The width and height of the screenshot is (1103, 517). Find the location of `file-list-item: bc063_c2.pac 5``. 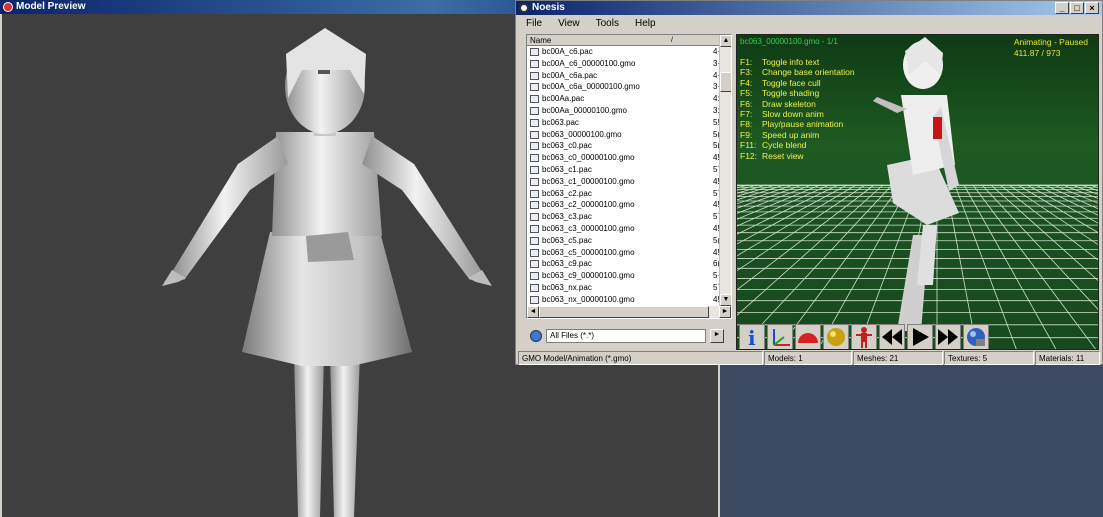

file-list-item: bc063_c2.pac 5` is located at coordinates (623, 194).